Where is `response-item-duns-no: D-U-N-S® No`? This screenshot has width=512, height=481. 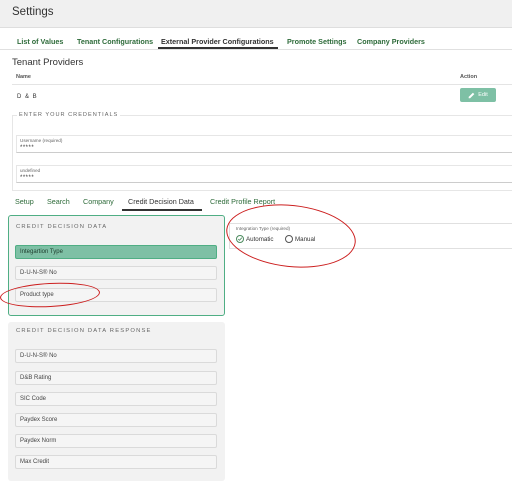 response-item-duns-no: D-U-N-S® No is located at coordinates (116, 356).